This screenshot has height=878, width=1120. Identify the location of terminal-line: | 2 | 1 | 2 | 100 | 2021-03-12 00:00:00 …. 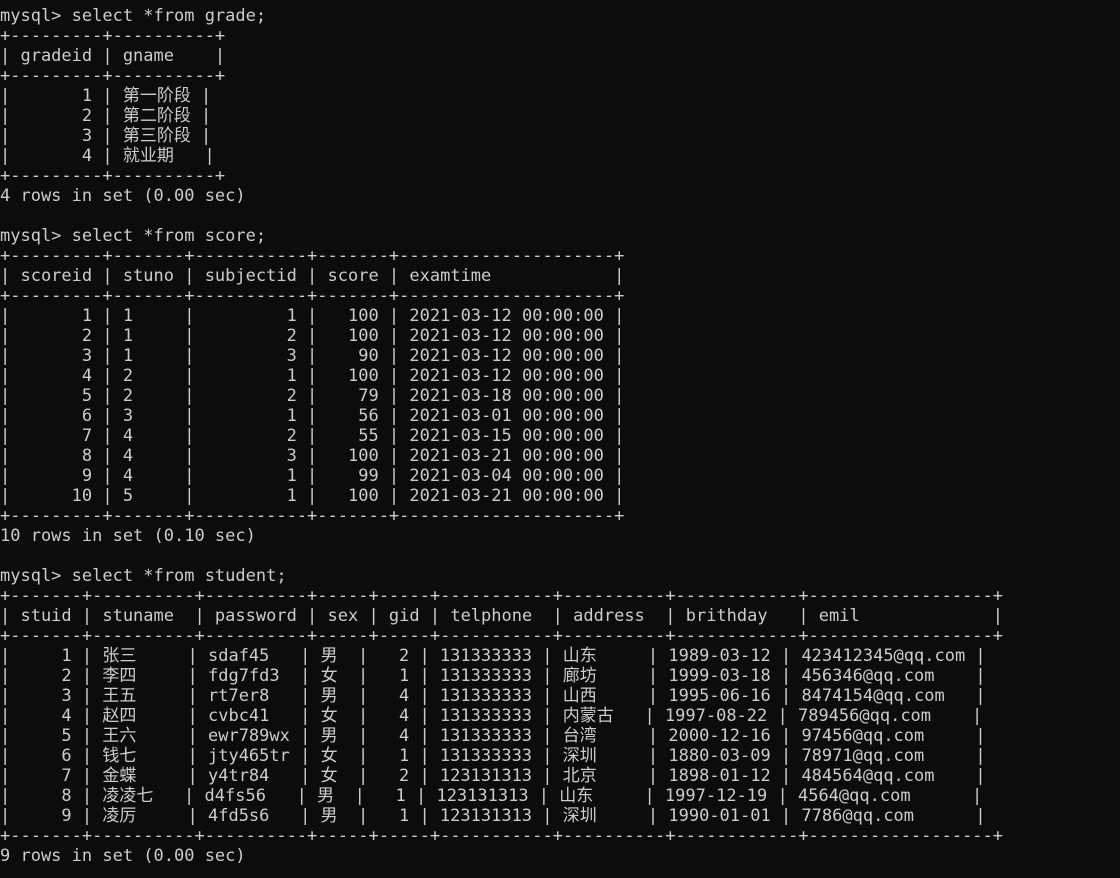
(312, 336).